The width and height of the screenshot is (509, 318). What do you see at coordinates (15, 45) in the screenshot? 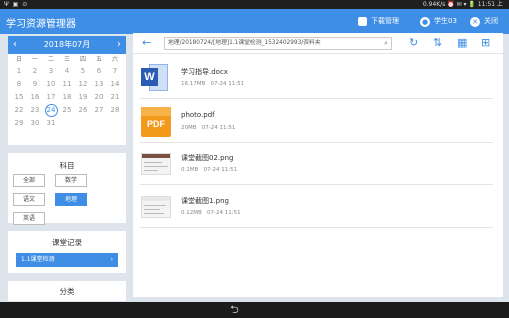
I see `prev-month-icon: ‹` at bounding box center [15, 45].